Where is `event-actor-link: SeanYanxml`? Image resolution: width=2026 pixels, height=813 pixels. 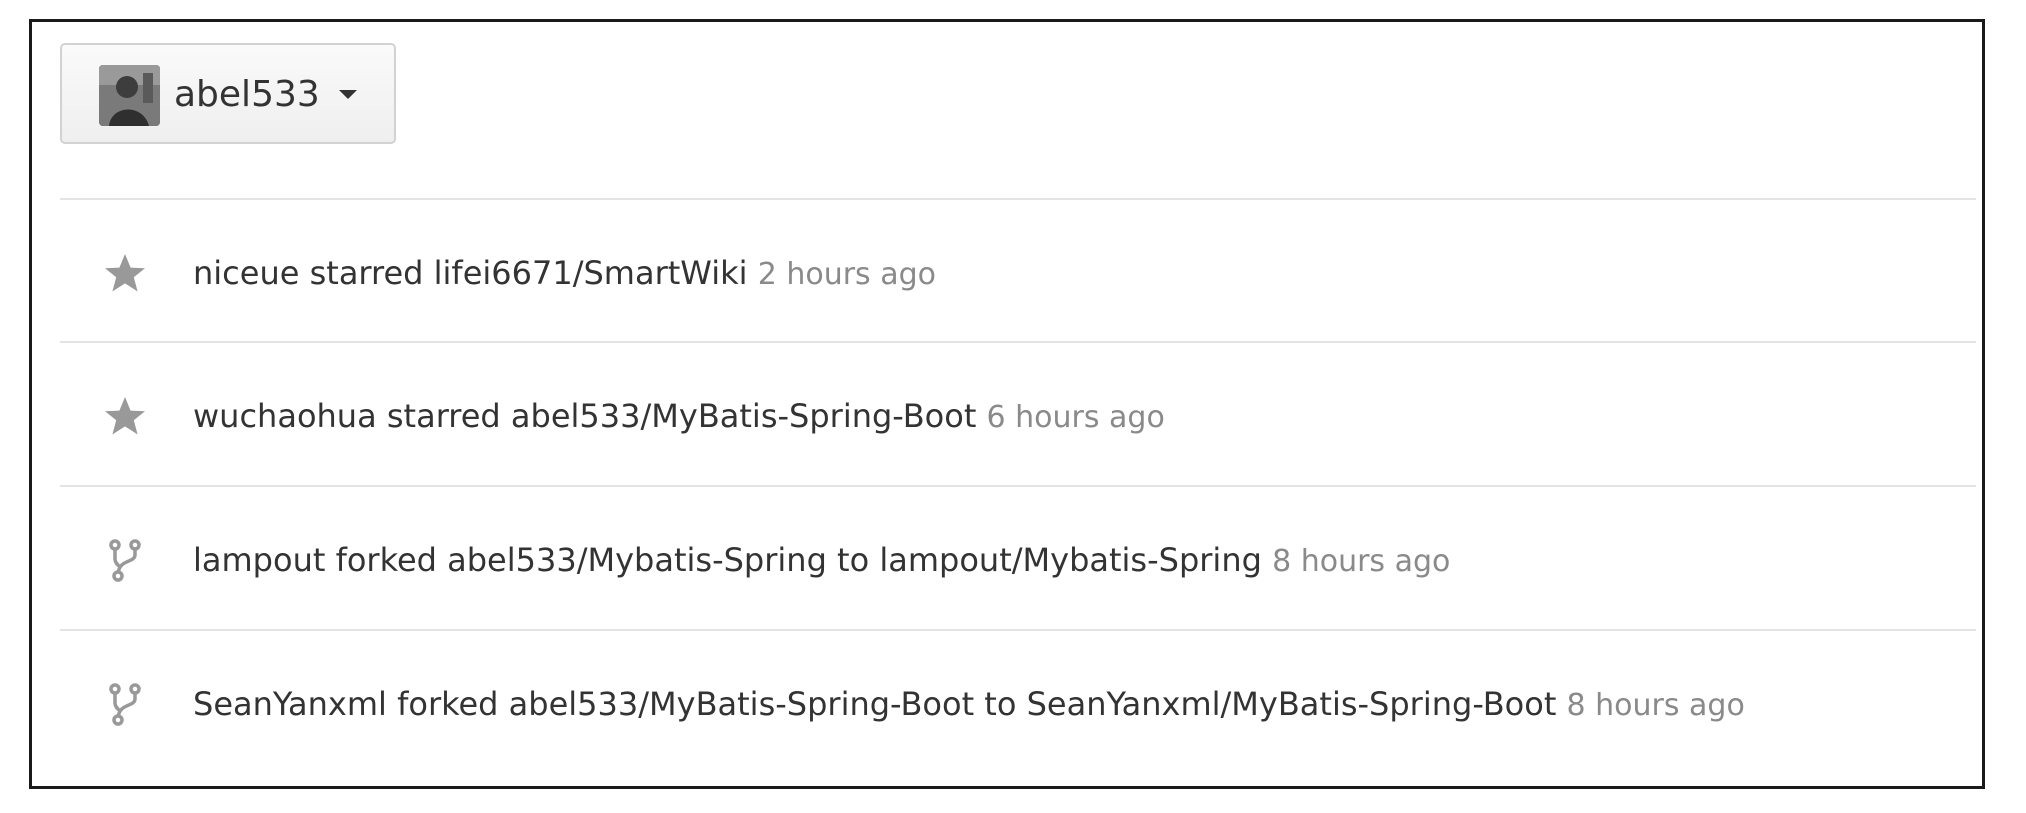 event-actor-link: SeanYanxml is located at coordinates (290, 704).